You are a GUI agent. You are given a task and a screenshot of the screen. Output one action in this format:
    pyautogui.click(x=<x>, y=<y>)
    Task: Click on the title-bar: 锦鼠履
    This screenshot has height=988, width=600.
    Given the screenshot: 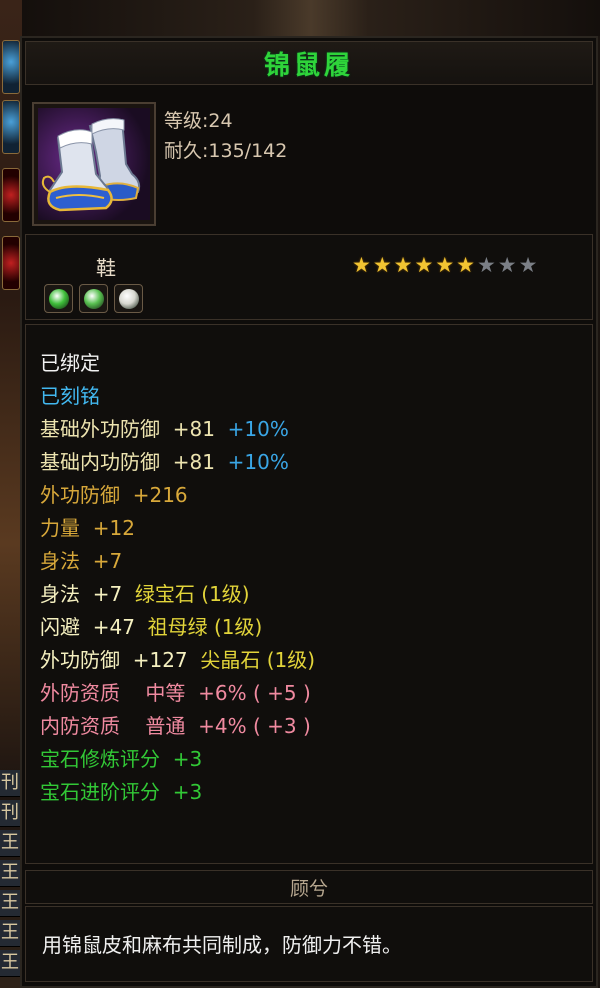 What is the action you would take?
    pyautogui.click(x=309, y=63)
    